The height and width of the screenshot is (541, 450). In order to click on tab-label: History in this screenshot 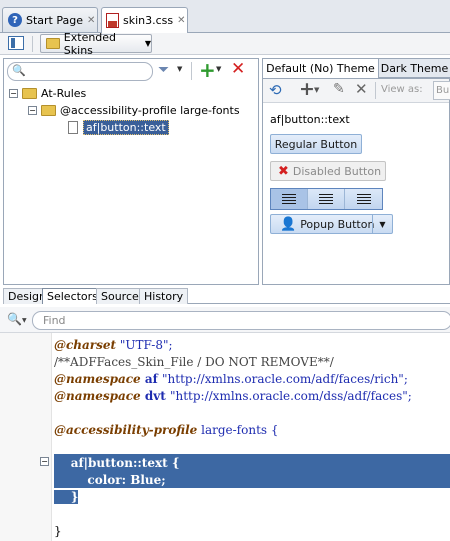, I will do `click(164, 296)`.